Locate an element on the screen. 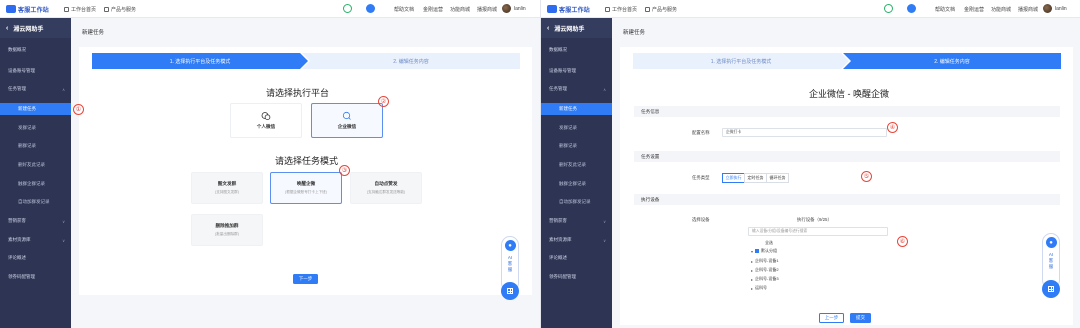 This screenshot has width=1080, height=328. sidebar-item-label: 数据概况 is located at coordinates (558, 49).